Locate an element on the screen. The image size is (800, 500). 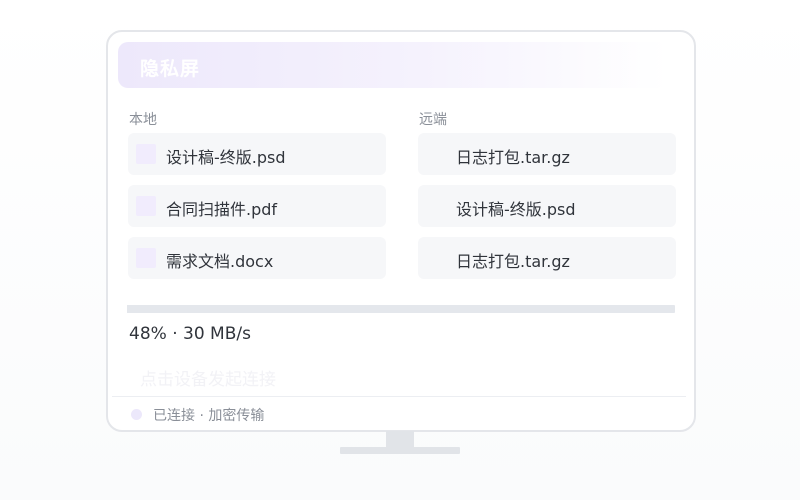
title-bar: 隐私屏 is located at coordinates (393, 65).